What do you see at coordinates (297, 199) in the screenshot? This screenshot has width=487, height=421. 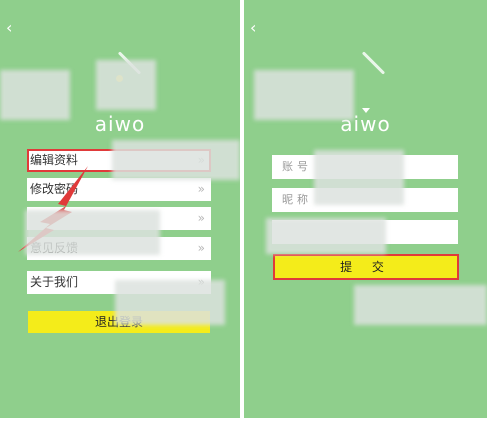 I see `nickname-label: 昵称` at bounding box center [297, 199].